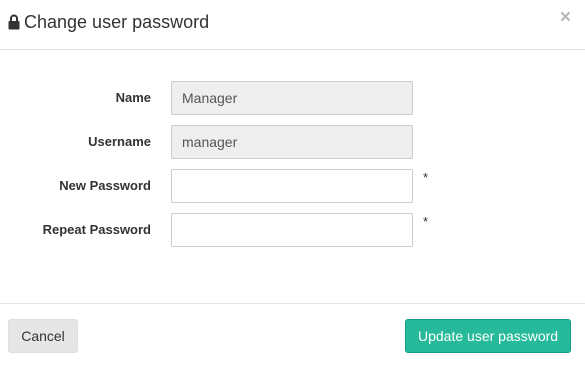 The width and height of the screenshot is (585, 373). What do you see at coordinates (488, 336) in the screenshot?
I see `update-password-button: Update user password` at bounding box center [488, 336].